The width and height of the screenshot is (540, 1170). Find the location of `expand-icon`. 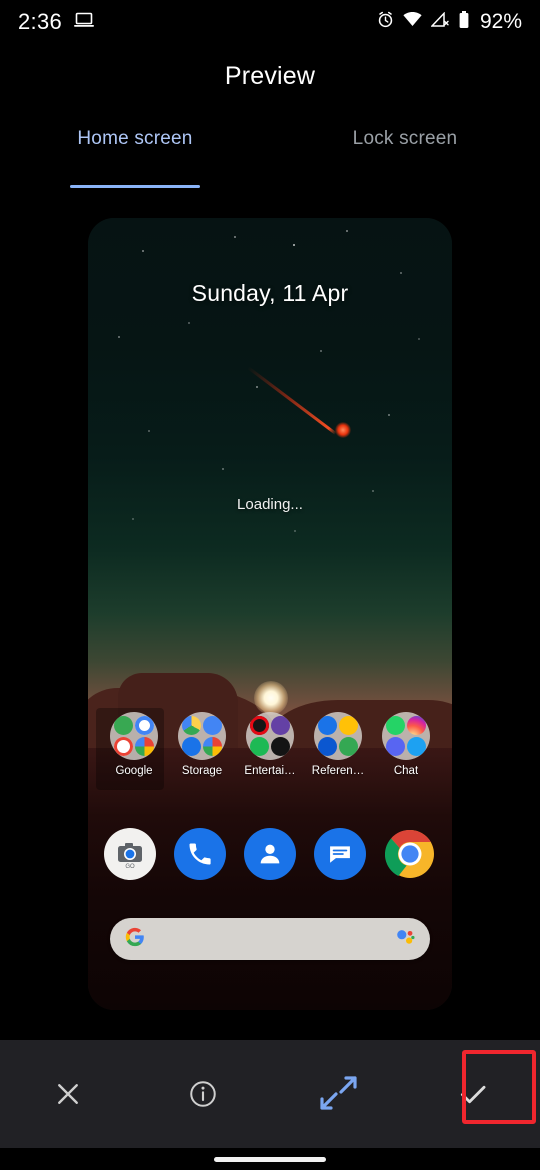

expand-icon is located at coordinates (338, 1093).